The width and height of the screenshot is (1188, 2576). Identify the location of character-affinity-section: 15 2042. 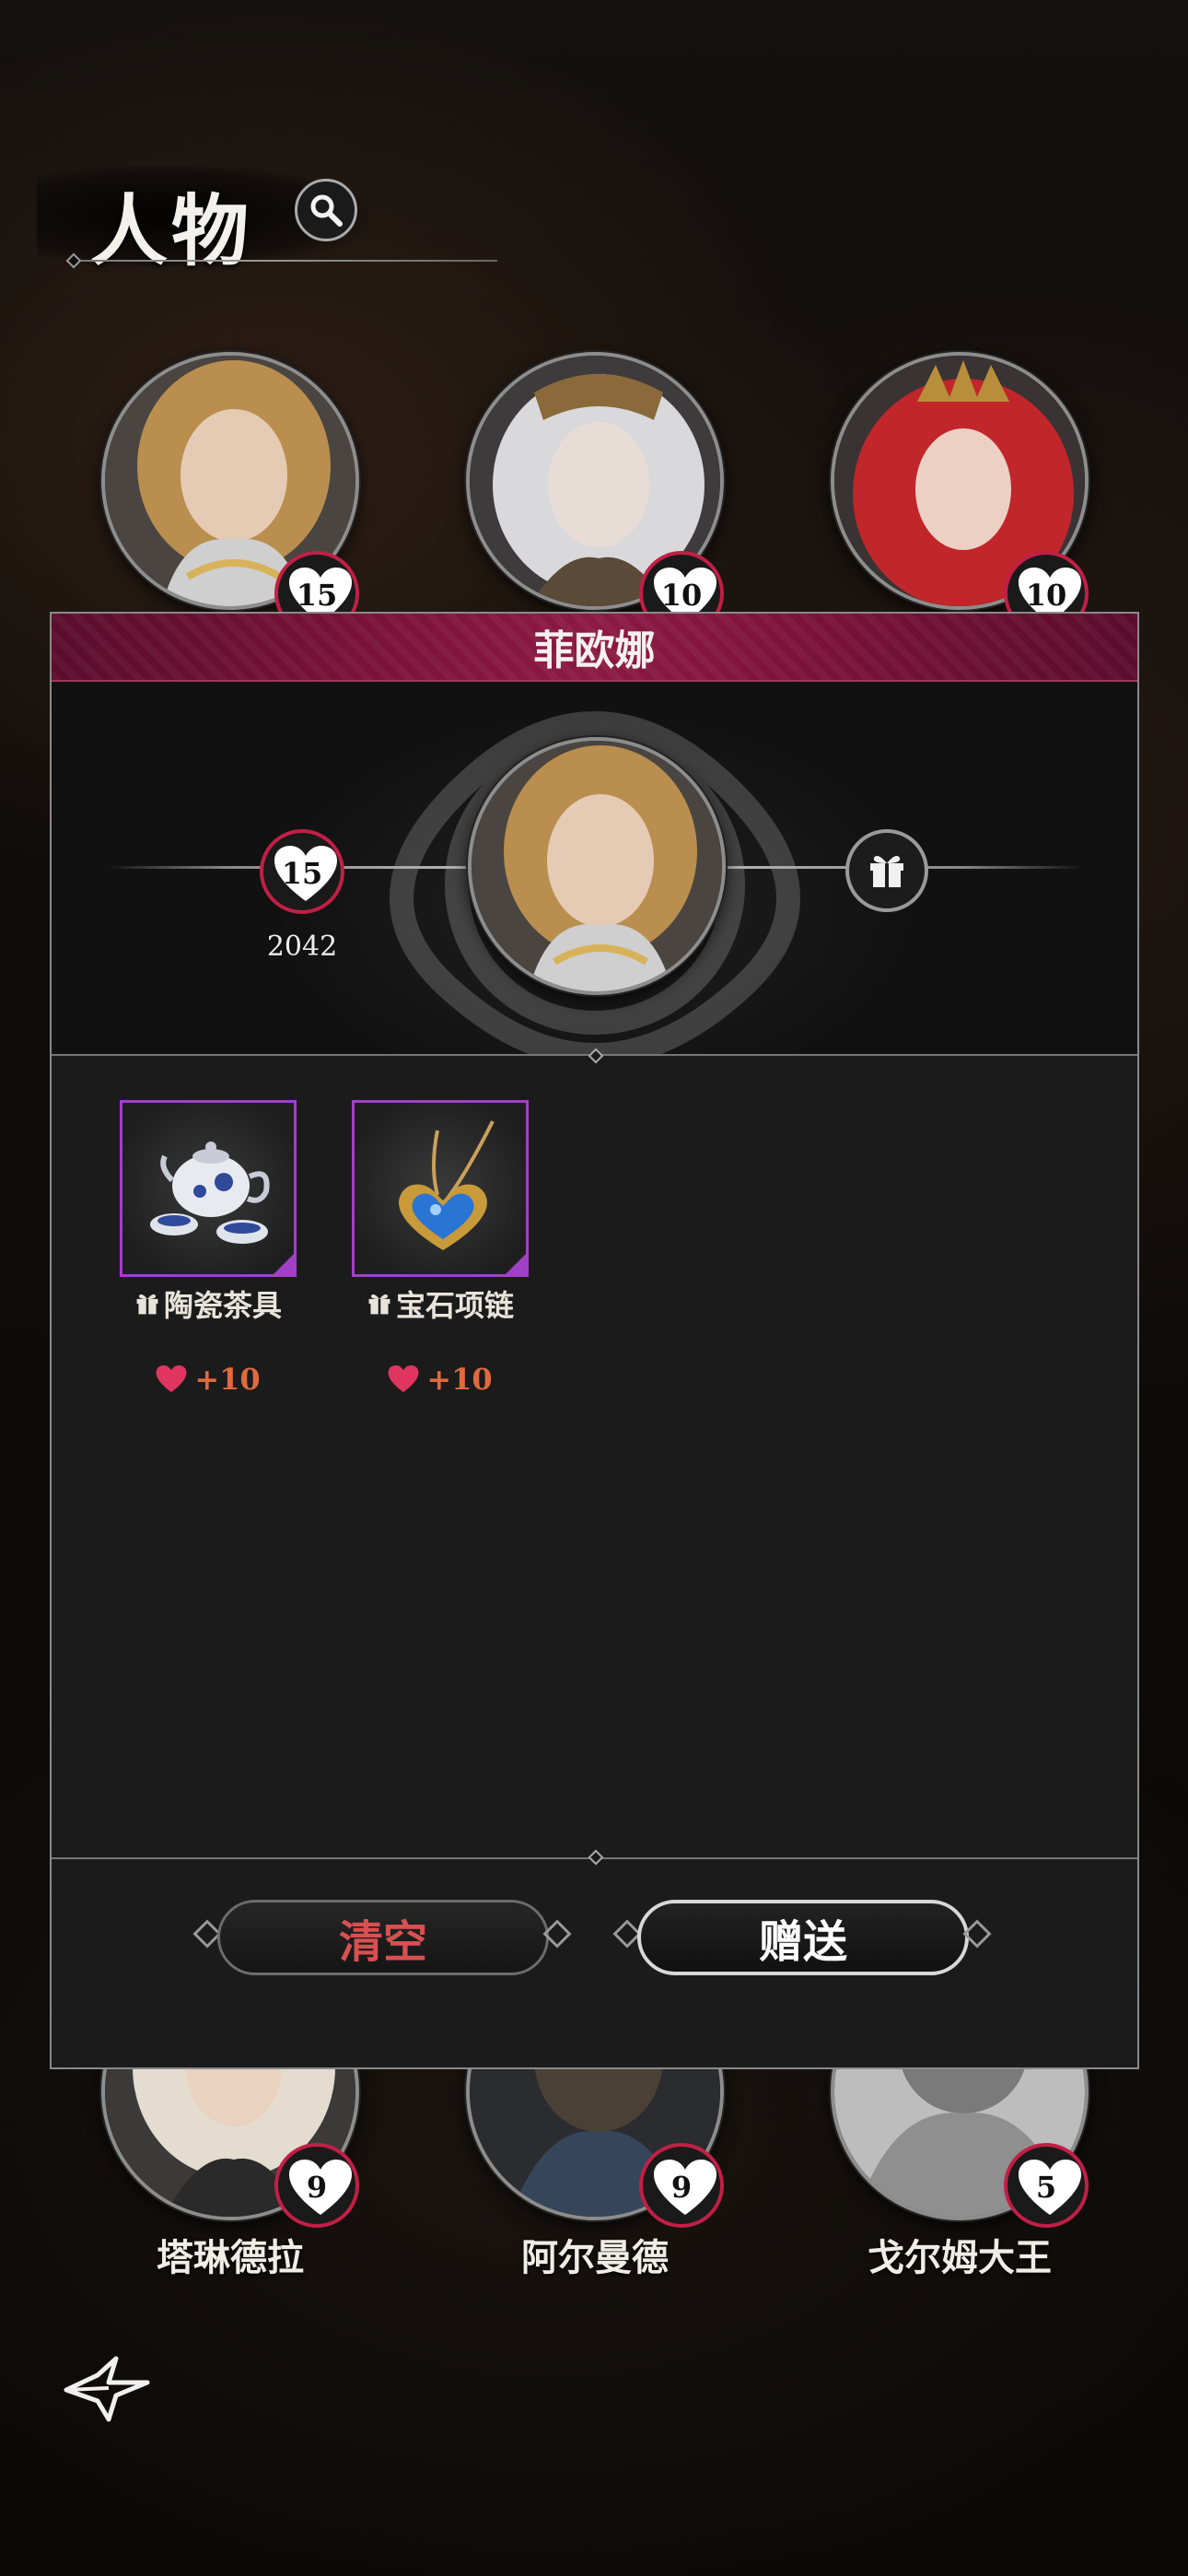
(594, 869).